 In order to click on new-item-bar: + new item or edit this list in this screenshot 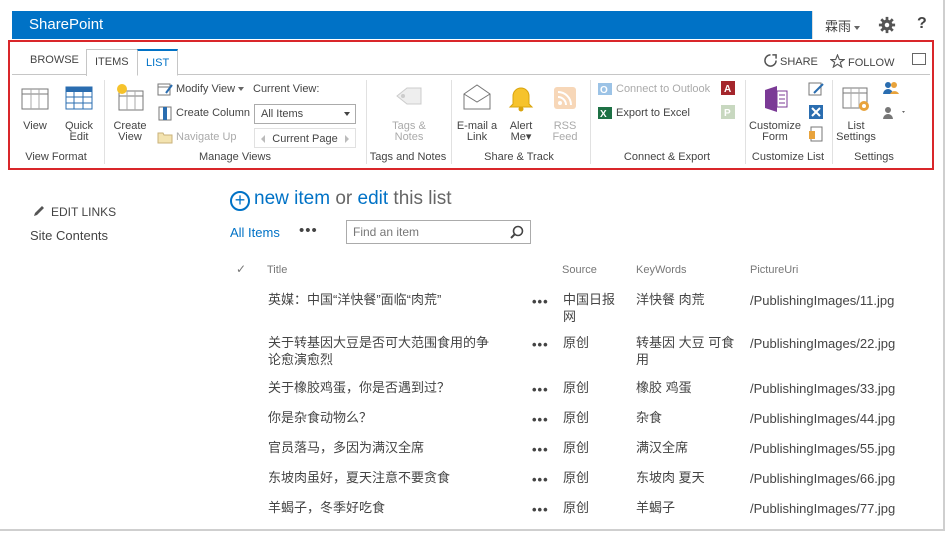, I will do `click(341, 199)`.